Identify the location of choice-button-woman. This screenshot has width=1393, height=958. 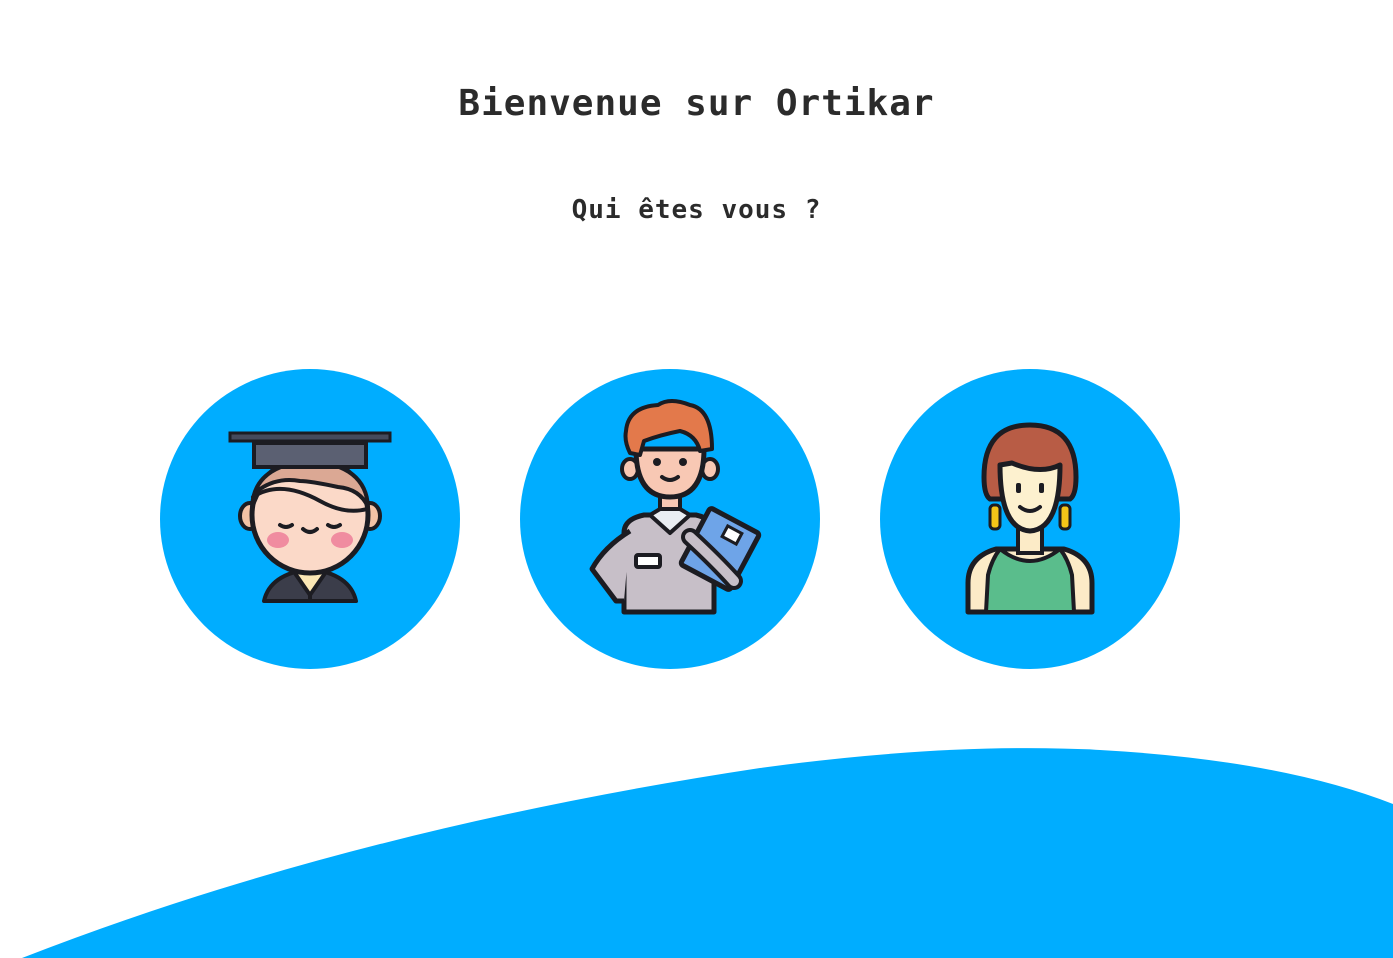
(1030, 519).